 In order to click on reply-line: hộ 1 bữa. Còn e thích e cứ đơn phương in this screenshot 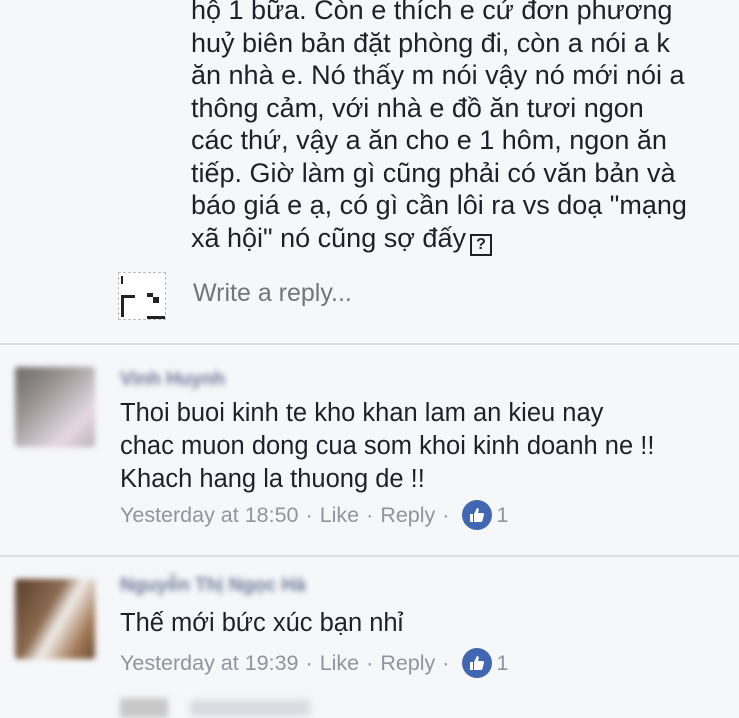, I will do `click(432, 12)`.